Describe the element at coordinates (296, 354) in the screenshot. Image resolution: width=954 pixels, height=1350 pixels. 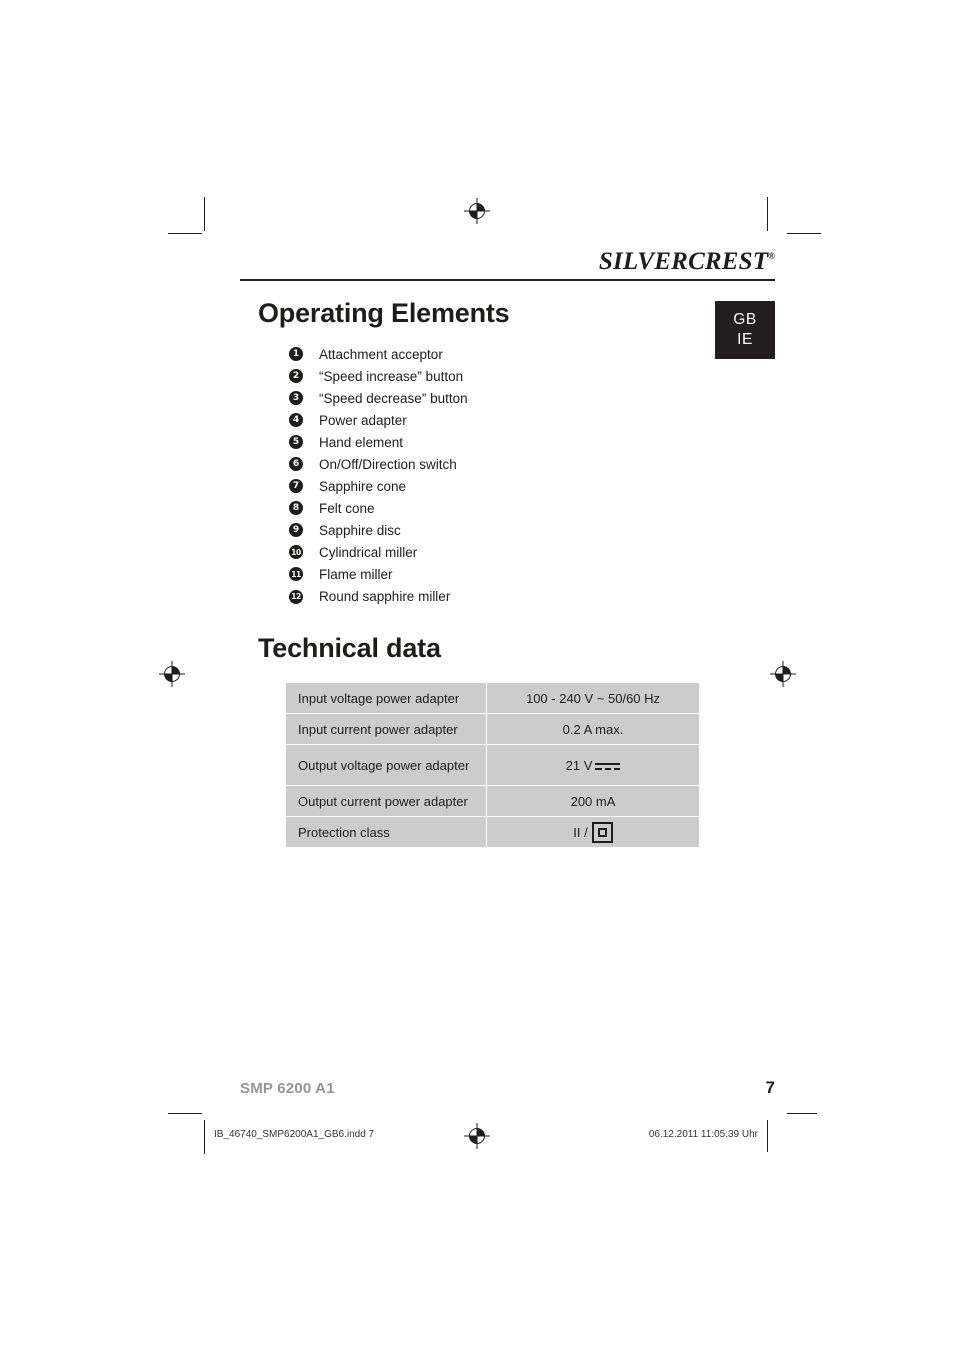
I see `list-bullet-number: 1` at that location.